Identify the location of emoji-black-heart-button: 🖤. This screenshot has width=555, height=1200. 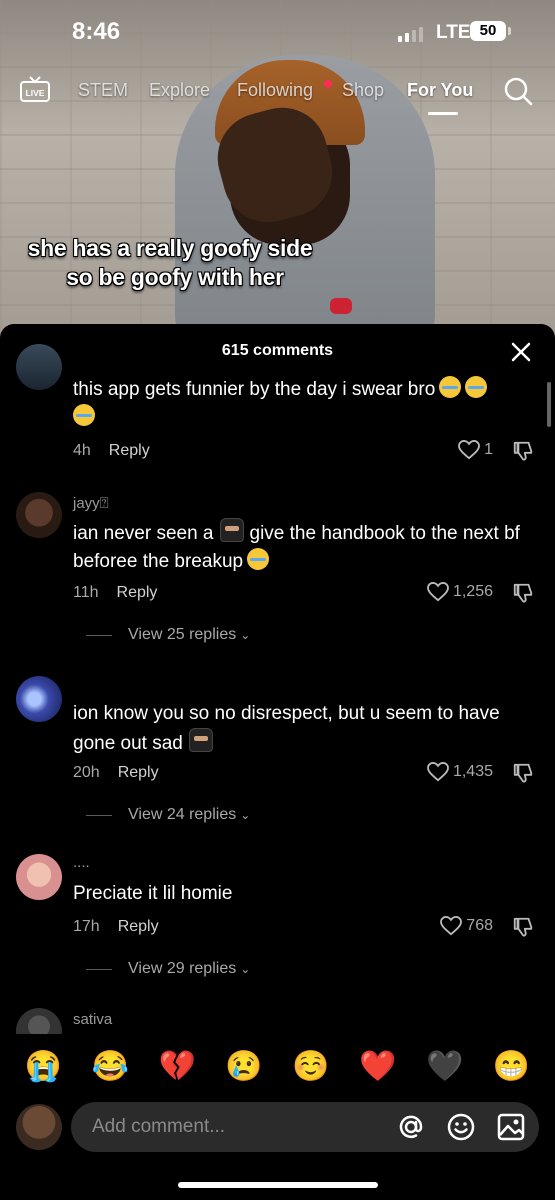
(445, 1066).